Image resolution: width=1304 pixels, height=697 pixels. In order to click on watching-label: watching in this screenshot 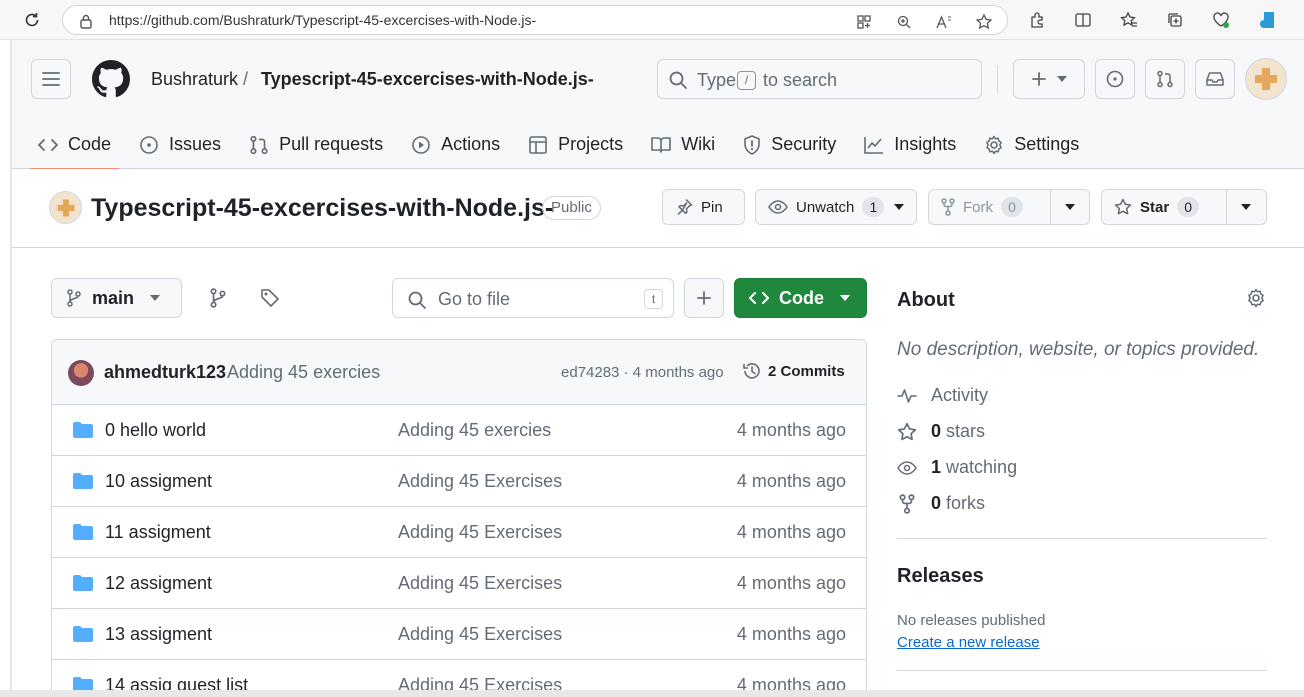, I will do `click(982, 467)`.